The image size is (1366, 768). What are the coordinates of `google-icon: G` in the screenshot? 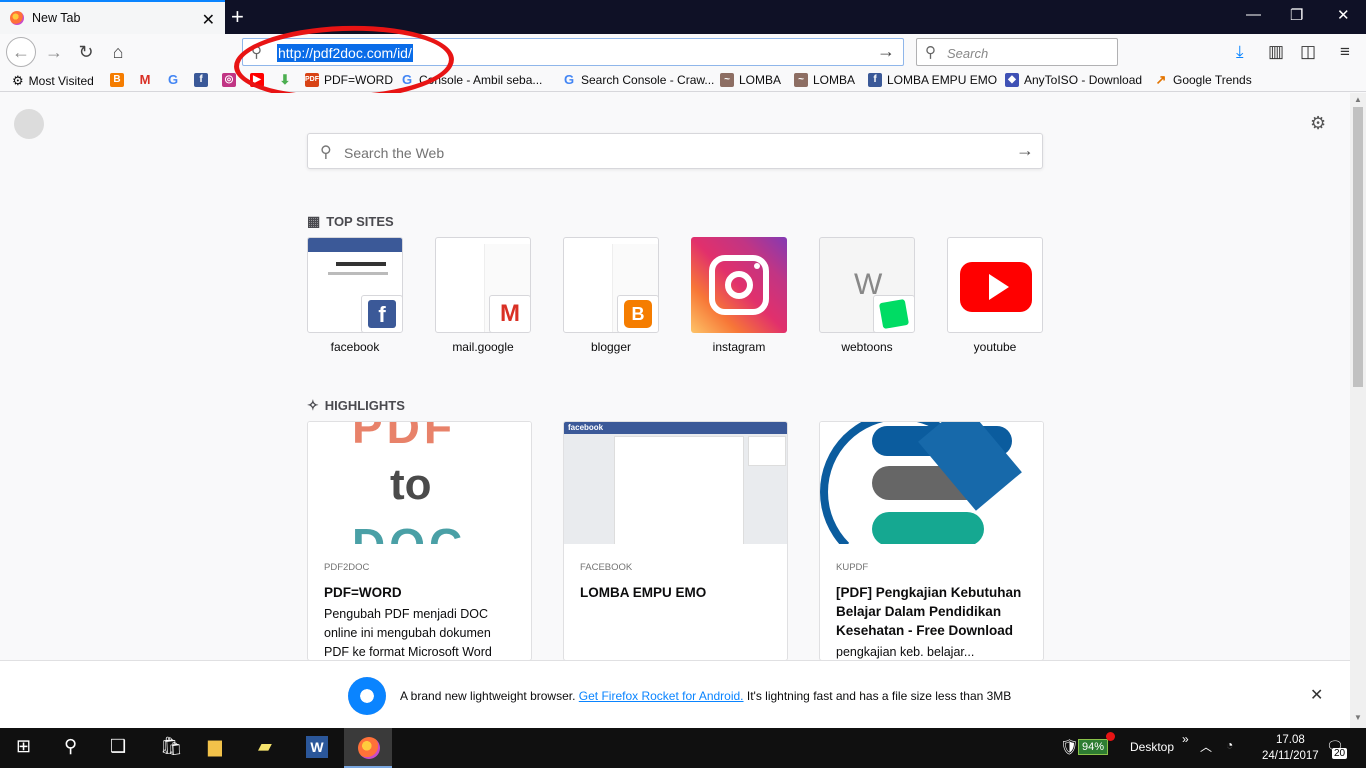 It's located at (569, 79).